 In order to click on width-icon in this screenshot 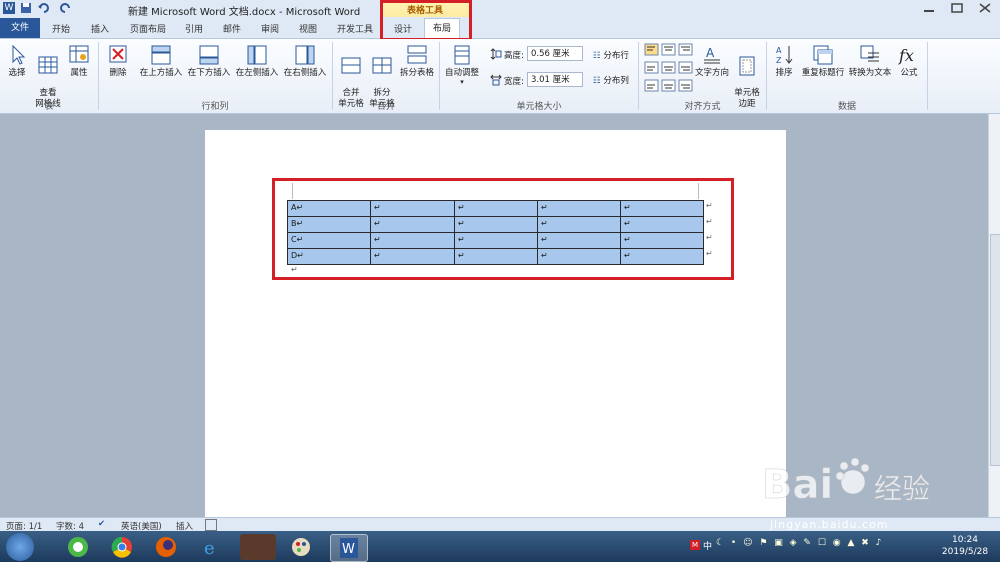, I will do `click(496, 80)`.